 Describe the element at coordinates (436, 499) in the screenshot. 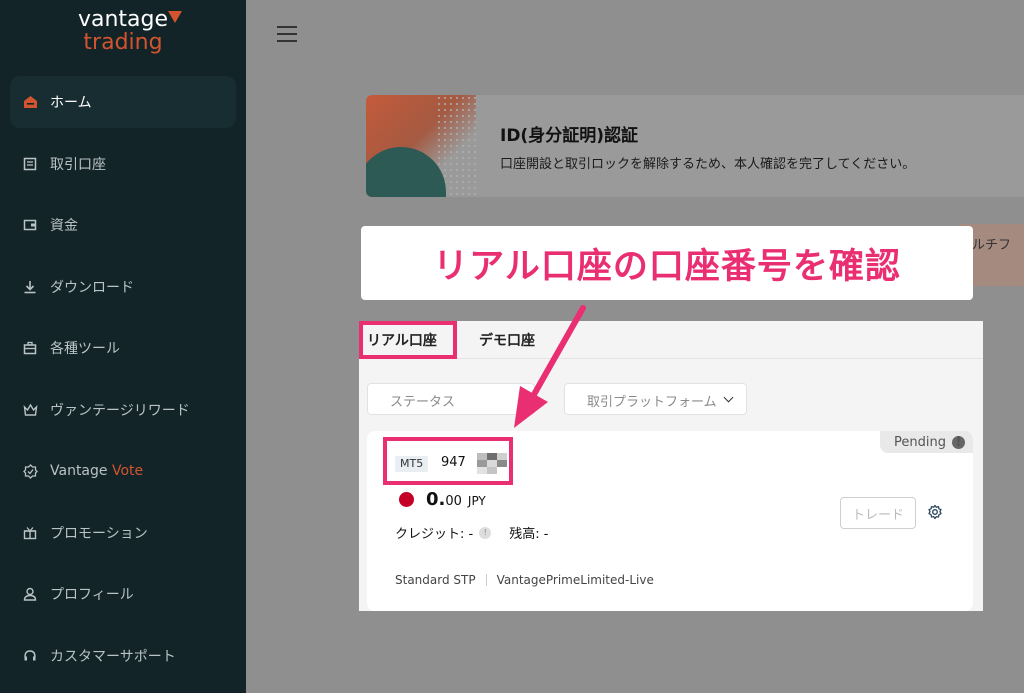

I see `balance-integer: 0.` at that location.